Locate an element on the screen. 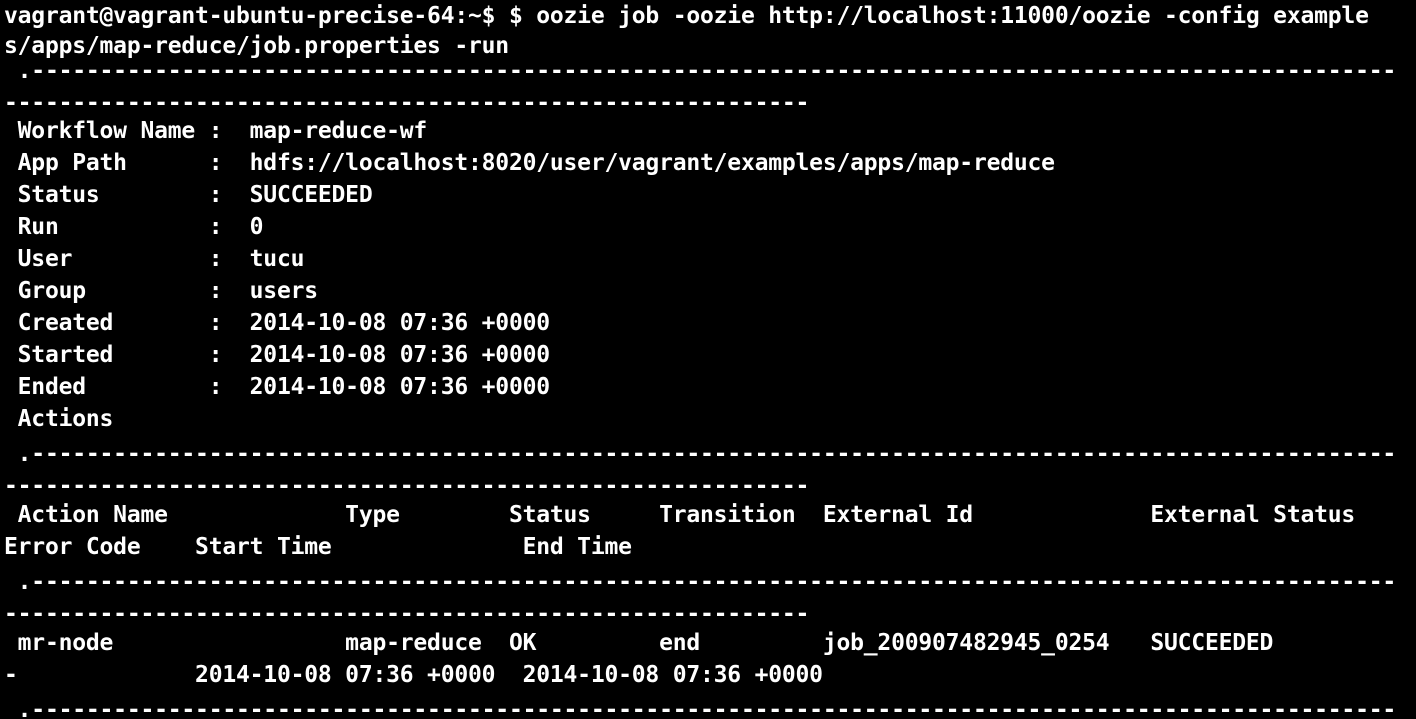  actions-heading: Actions is located at coordinates (59, 419).